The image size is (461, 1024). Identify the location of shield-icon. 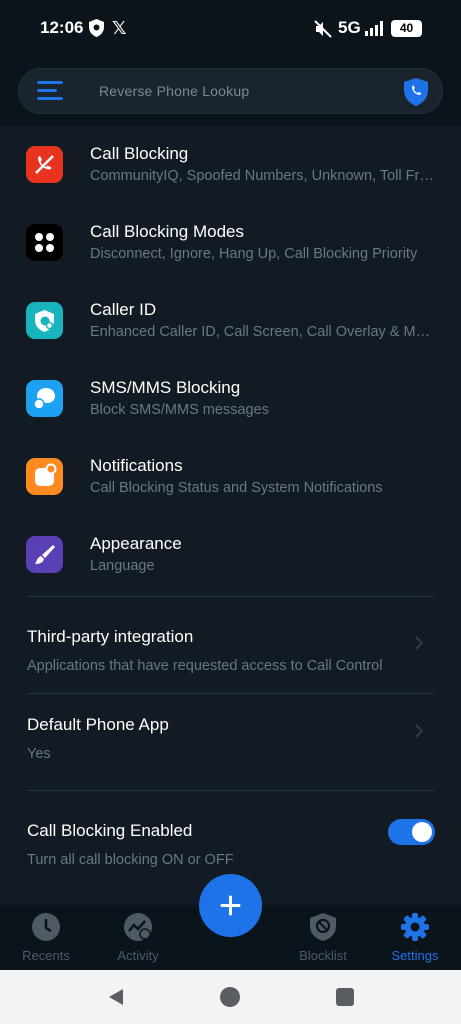
(96, 28).